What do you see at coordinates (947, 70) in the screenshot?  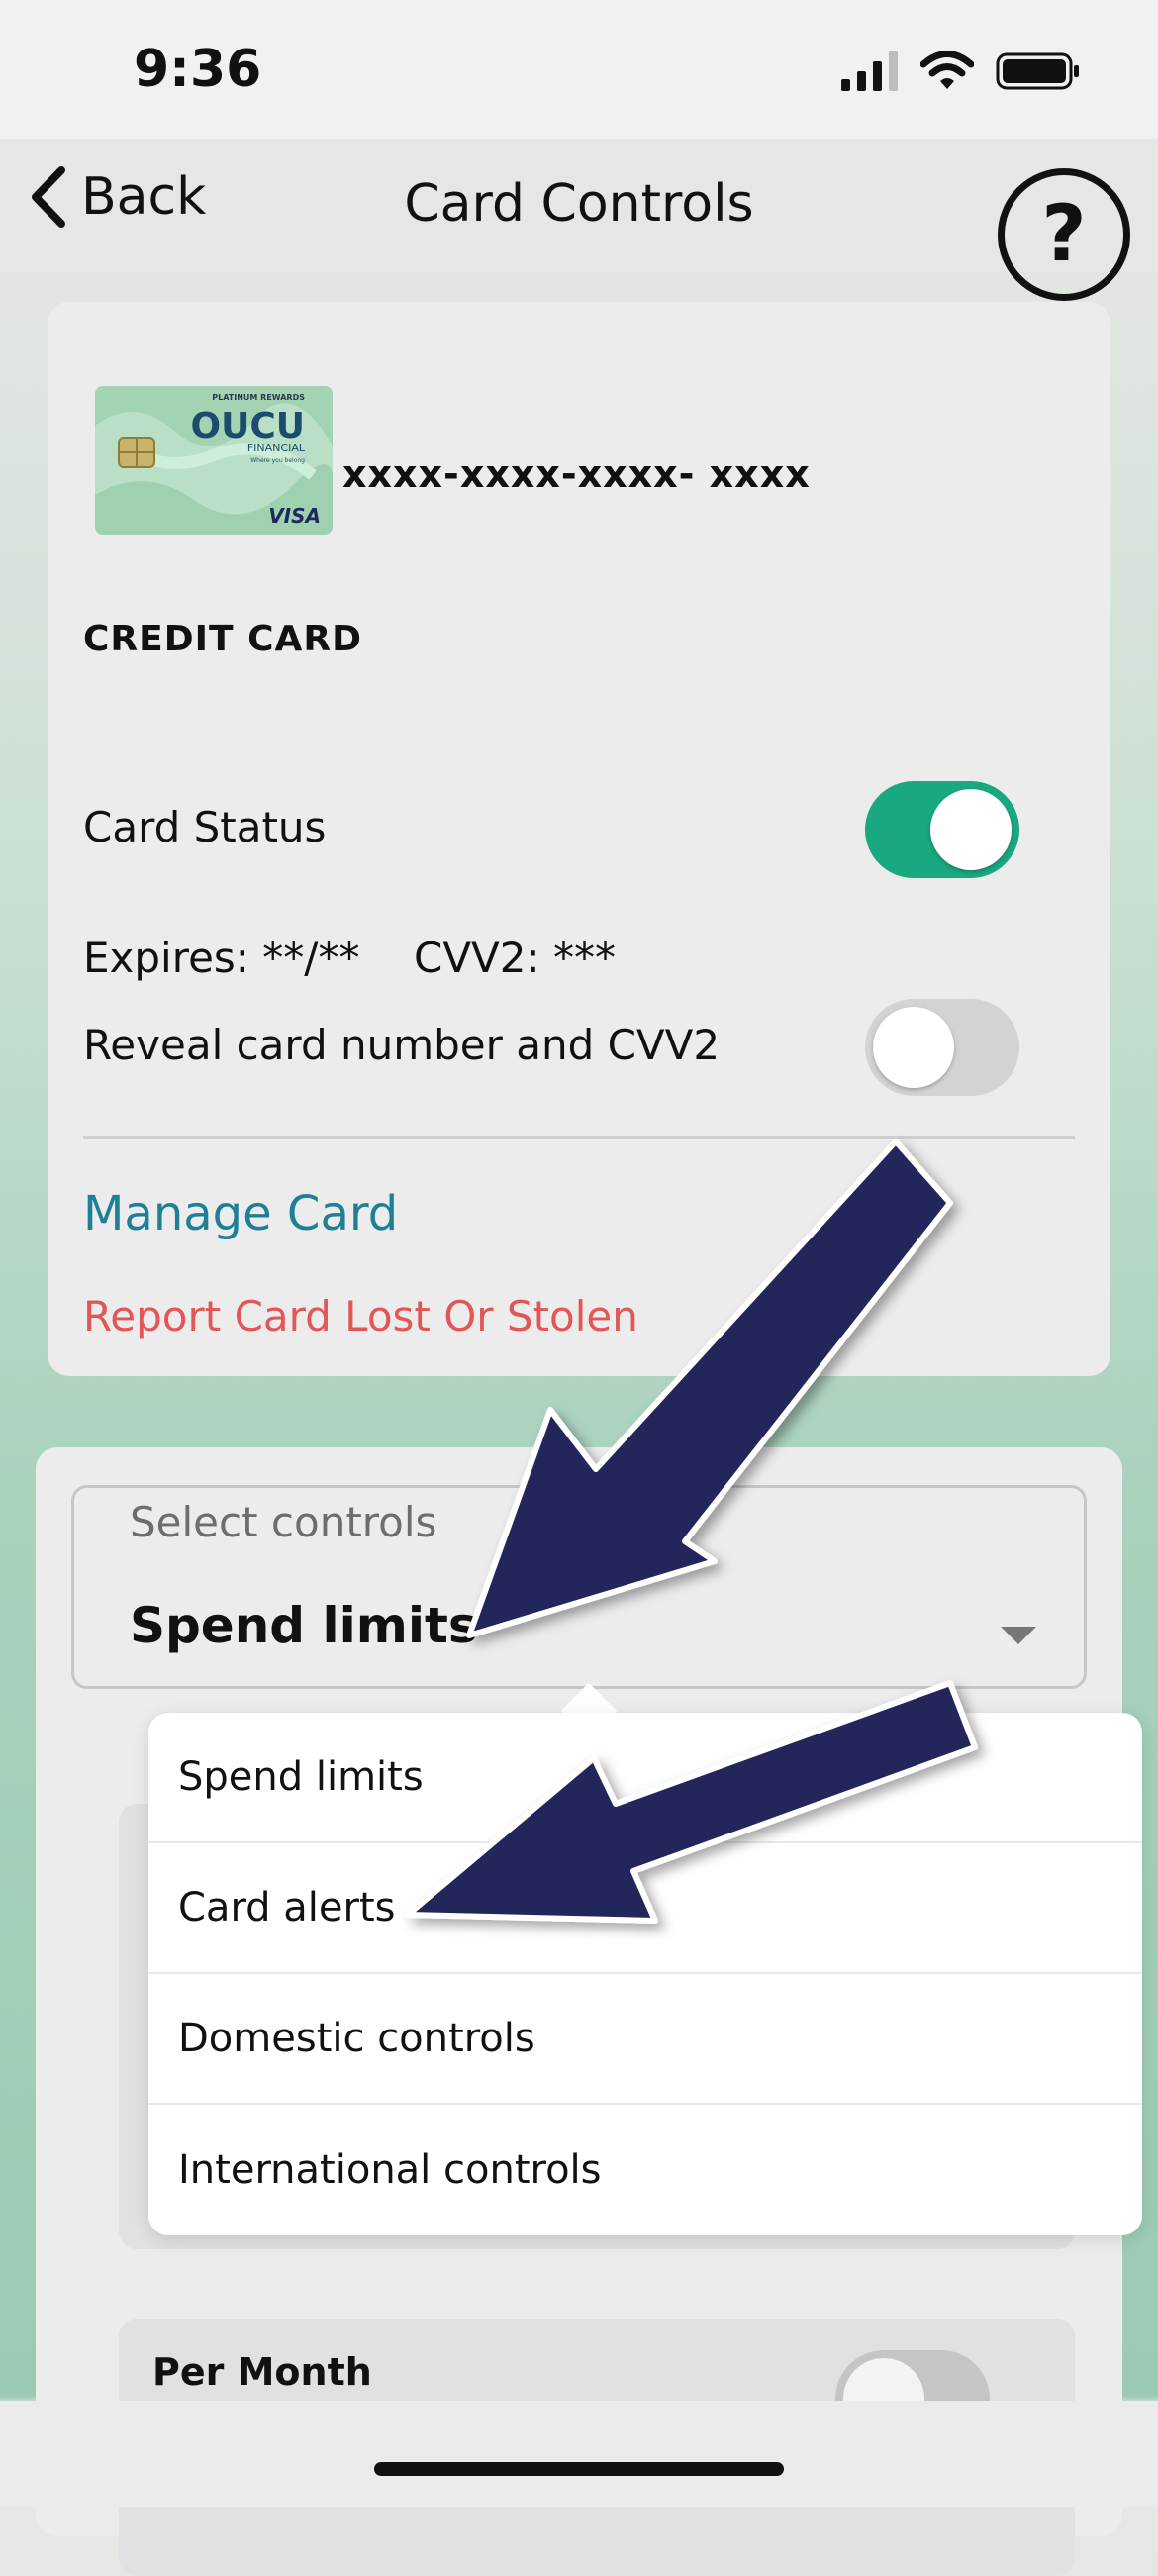 I see `wifi-icon` at bounding box center [947, 70].